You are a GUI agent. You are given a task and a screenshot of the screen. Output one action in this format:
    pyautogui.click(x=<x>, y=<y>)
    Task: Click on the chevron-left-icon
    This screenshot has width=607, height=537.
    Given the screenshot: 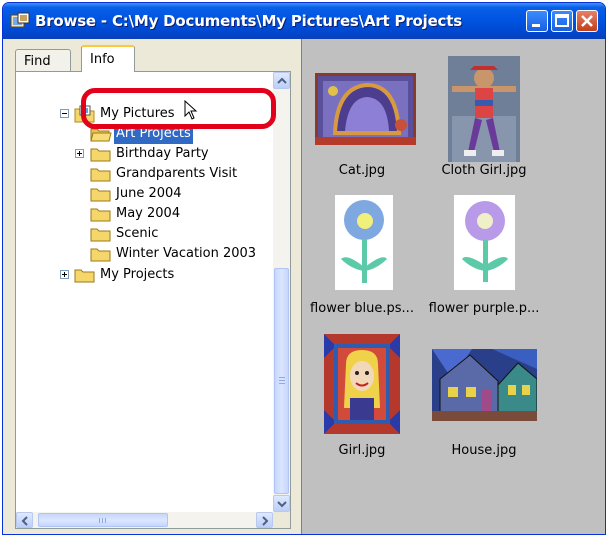 What is the action you would take?
    pyautogui.click(x=24, y=521)
    